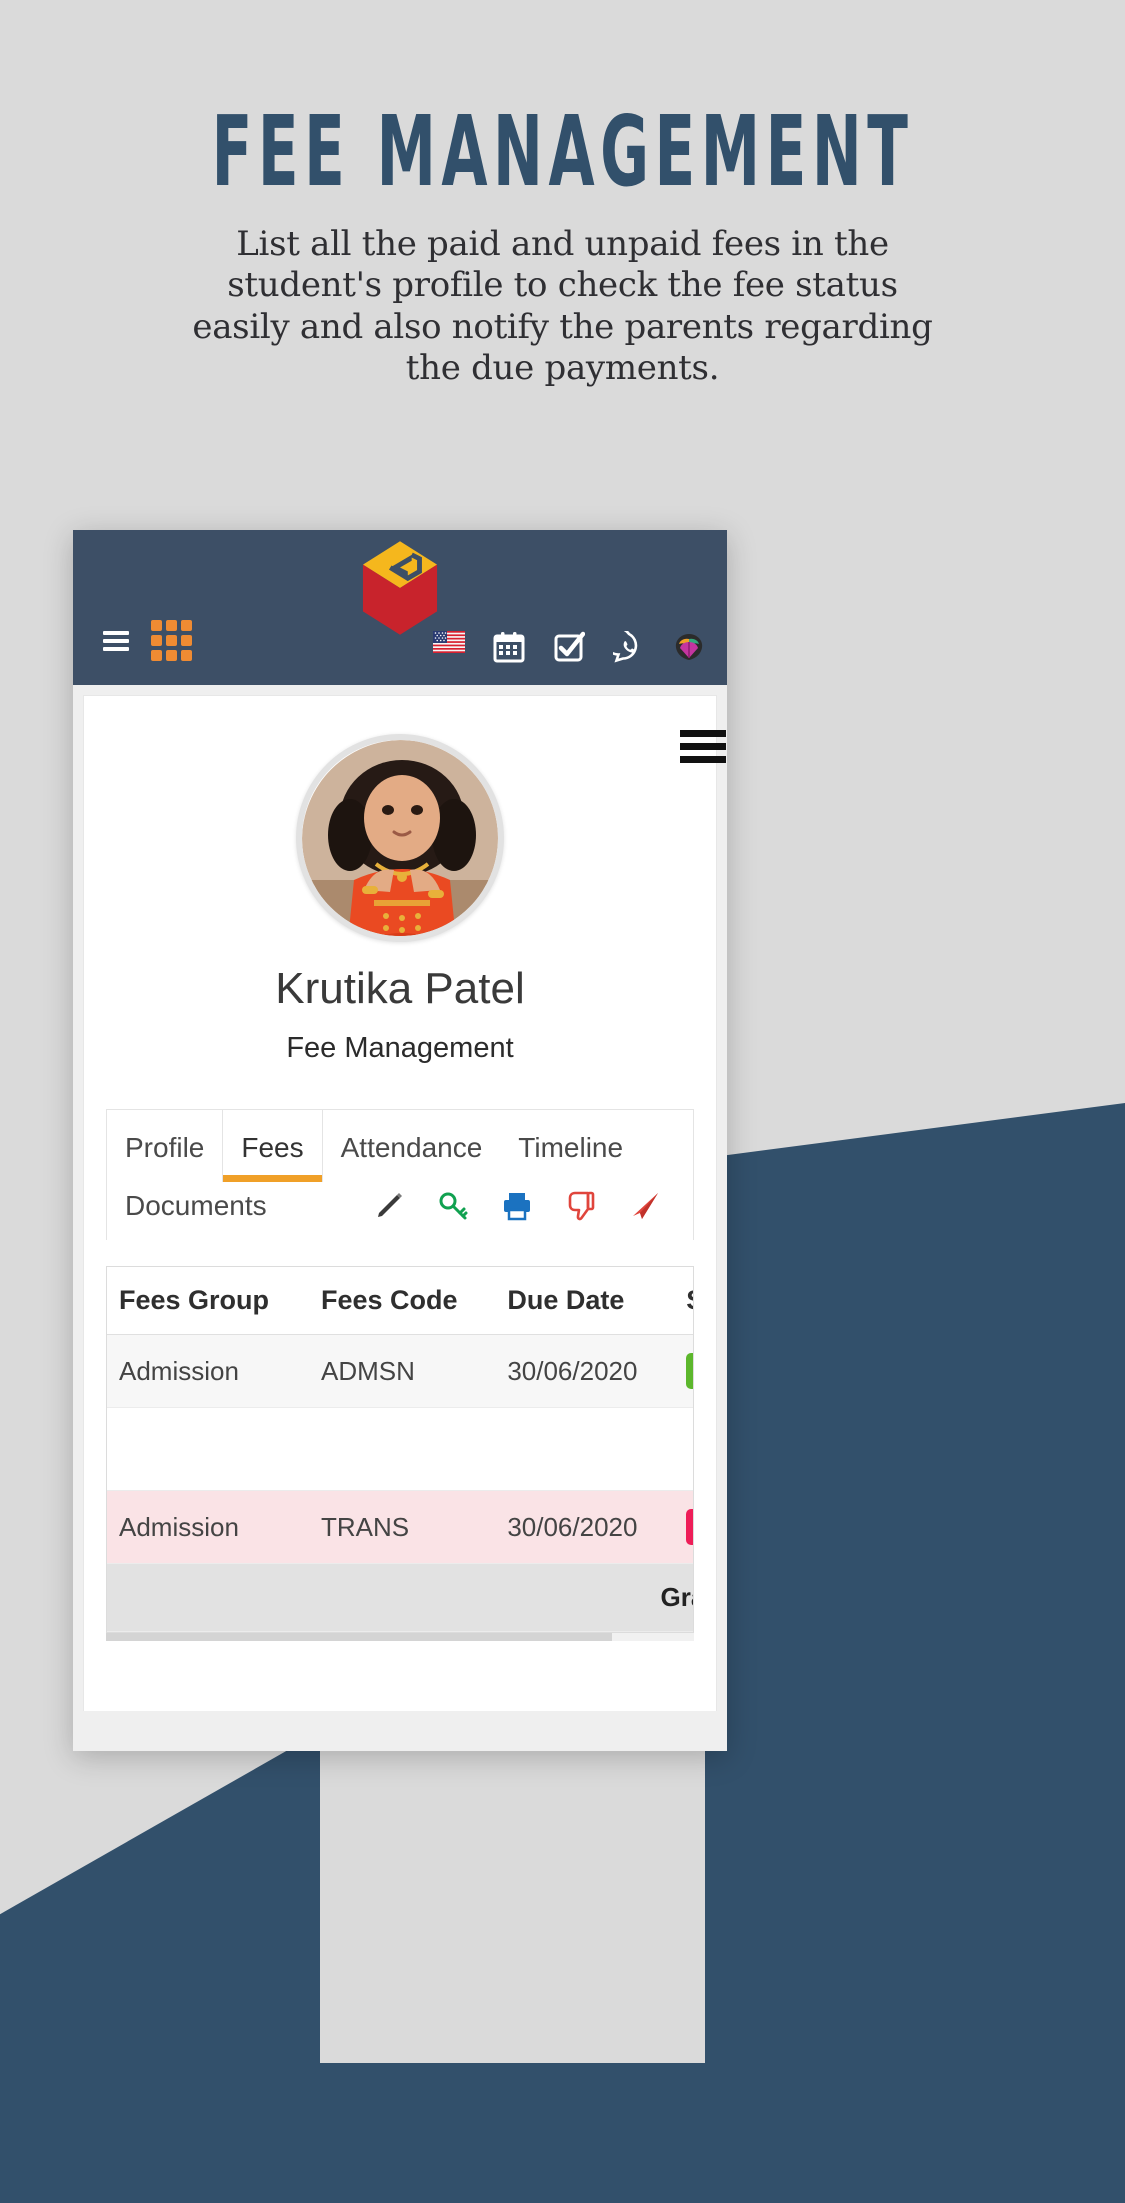  Describe the element at coordinates (645, 1206) in the screenshot. I see `send-paper-plane-icon` at that location.